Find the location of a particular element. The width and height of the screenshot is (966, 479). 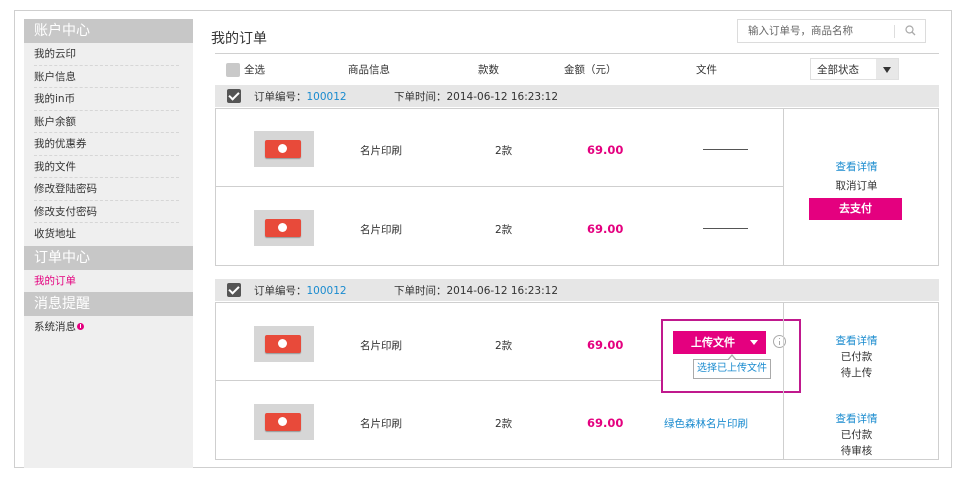

order-item-row: 名片印刷 2款 69.00 绿色森林名片印刷 is located at coordinates (499, 420).